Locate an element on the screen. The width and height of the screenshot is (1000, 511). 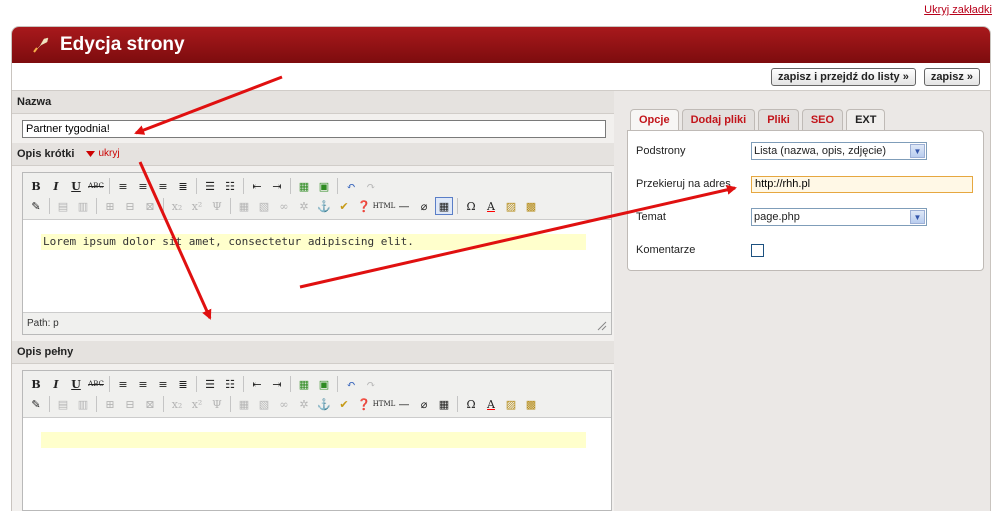
resize-grip-icon is located at coordinates (602, 326).